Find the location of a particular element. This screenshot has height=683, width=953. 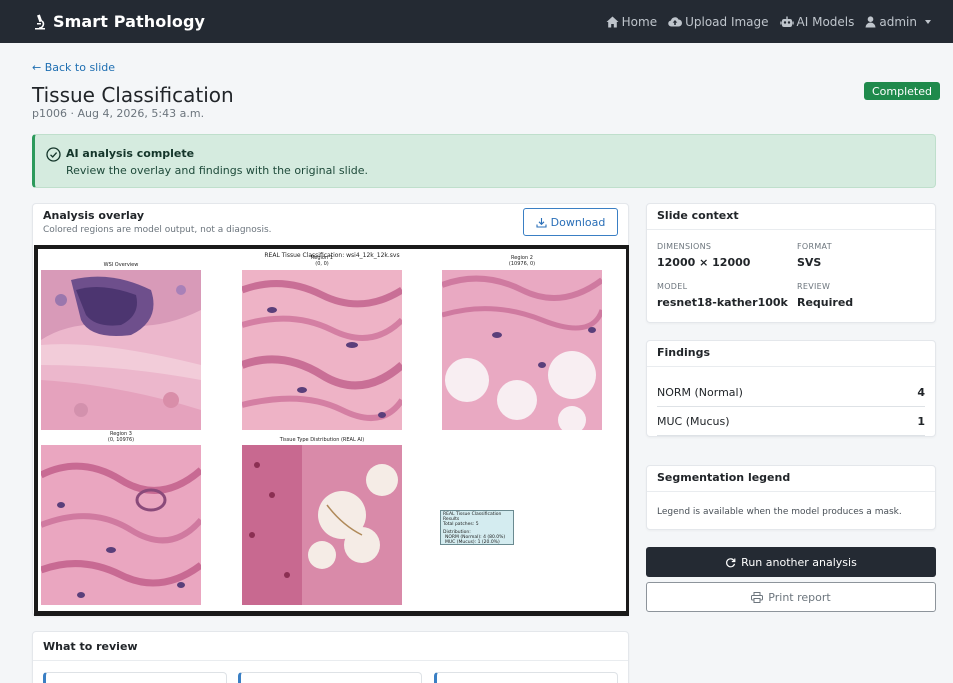

review-label: REVIEW is located at coordinates (814, 286).